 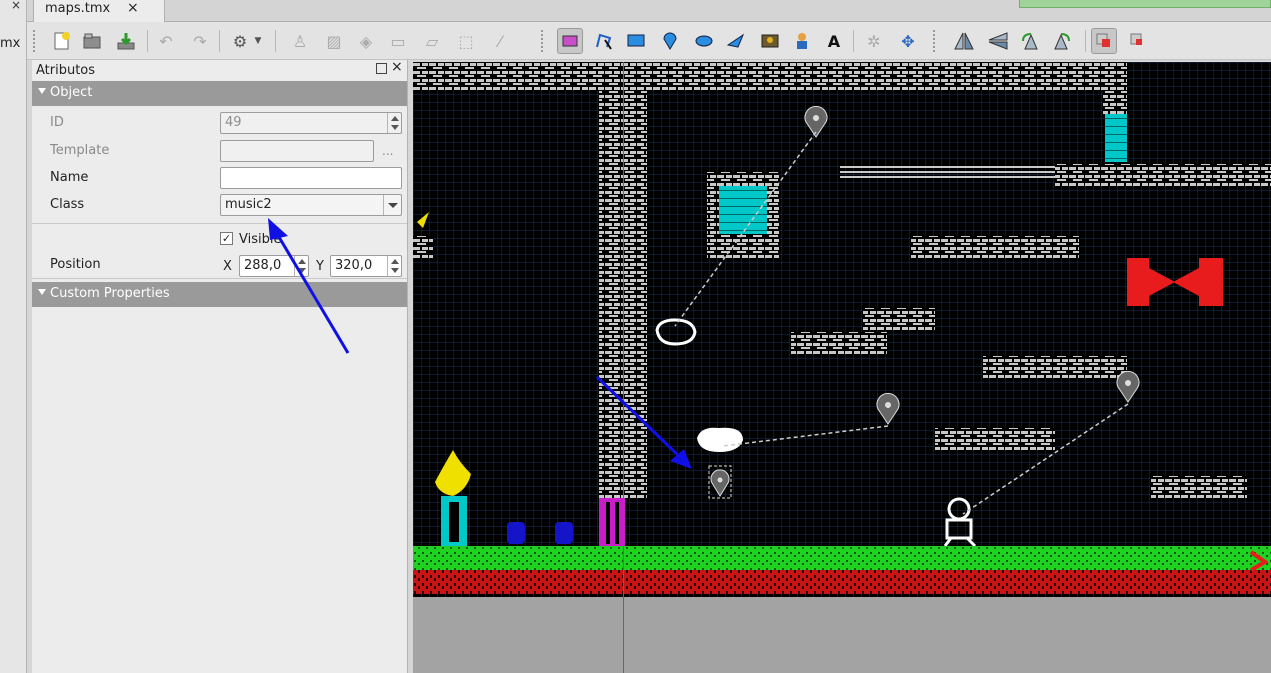 What do you see at coordinates (604, 41) in the screenshot?
I see `edit-polygons-icon` at bounding box center [604, 41].